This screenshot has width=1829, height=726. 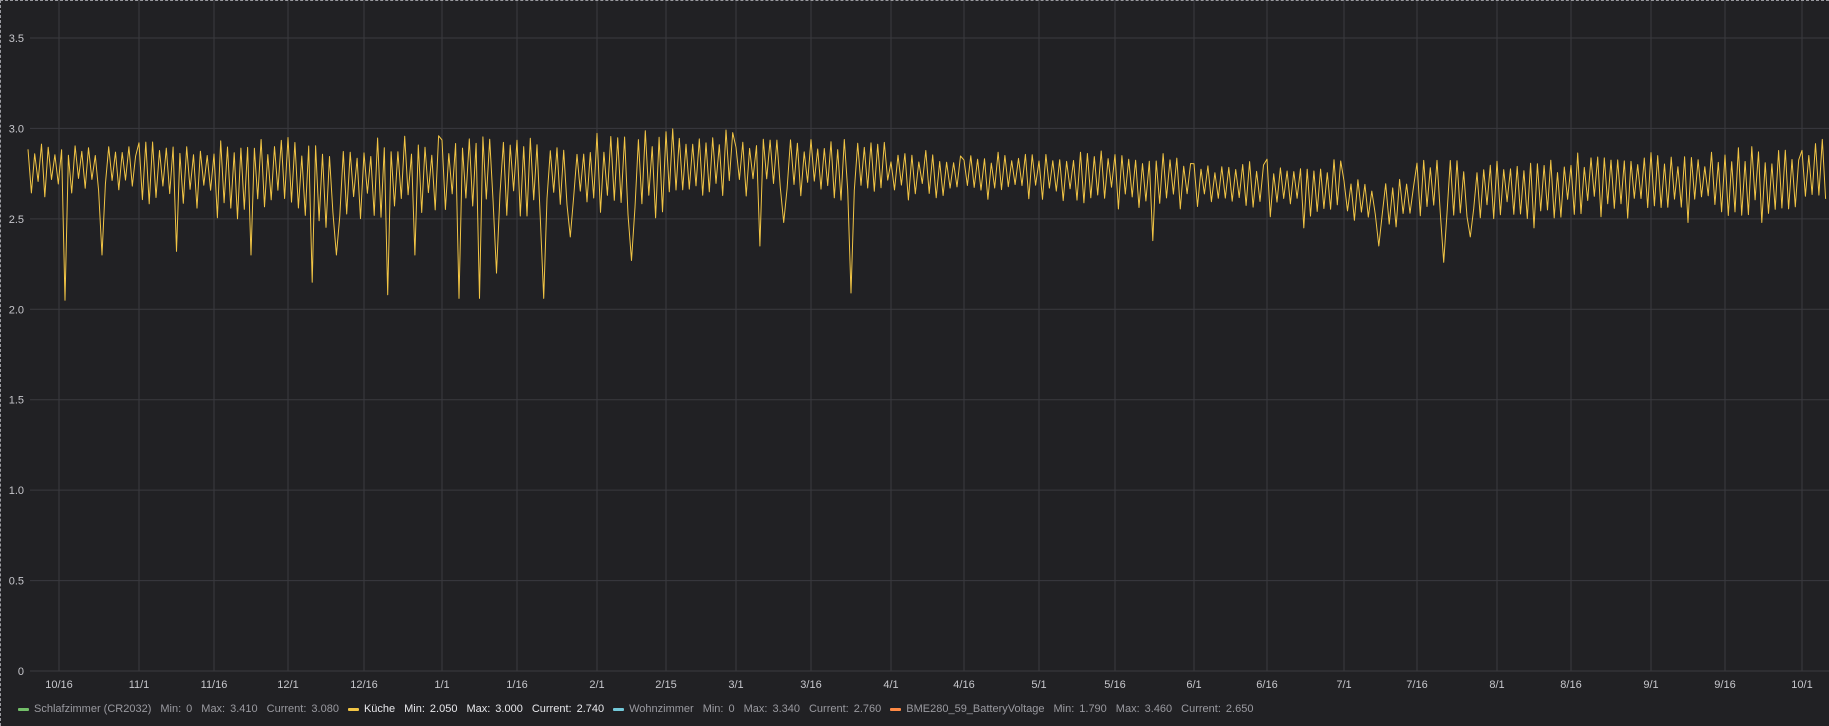 What do you see at coordinates (16, 491) in the screenshot?
I see `y-tick-label: 1.0` at bounding box center [16, 491].